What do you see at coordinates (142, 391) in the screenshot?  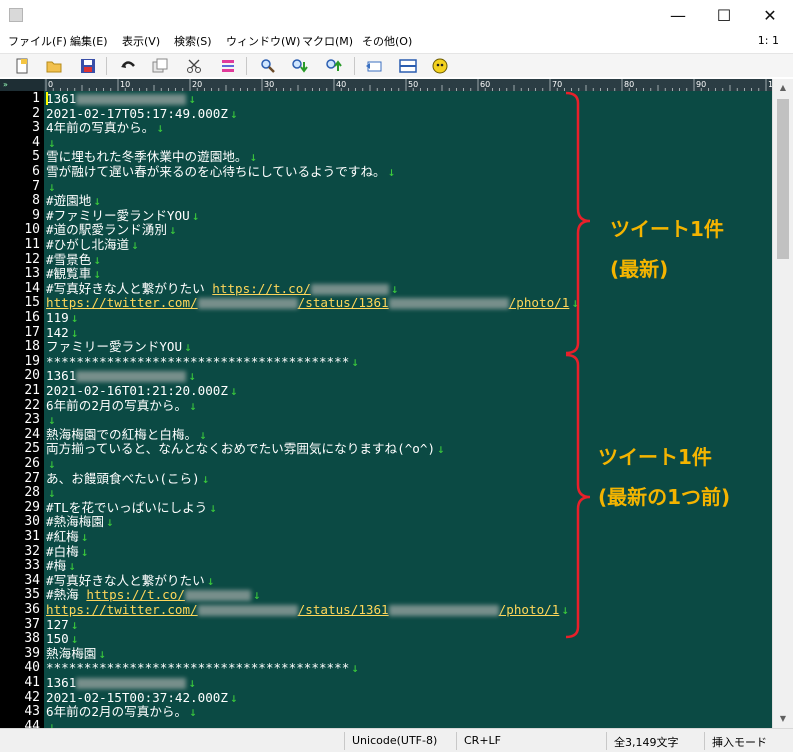 I see `text-line: 2021-02-16T01:21:20.000Z ↓` at bounding box center [142, 391].